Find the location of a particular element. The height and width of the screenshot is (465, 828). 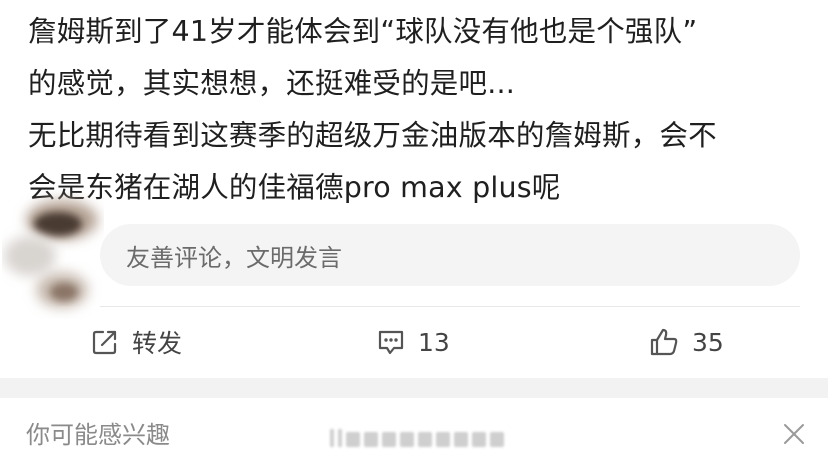

comment-bubble-icon is located at coordinates (391, 342).